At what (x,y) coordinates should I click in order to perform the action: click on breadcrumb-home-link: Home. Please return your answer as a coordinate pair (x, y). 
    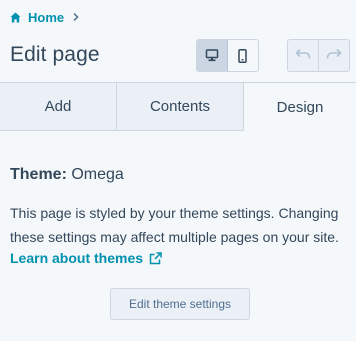
    Looking at the image, I should click on (46, 17).